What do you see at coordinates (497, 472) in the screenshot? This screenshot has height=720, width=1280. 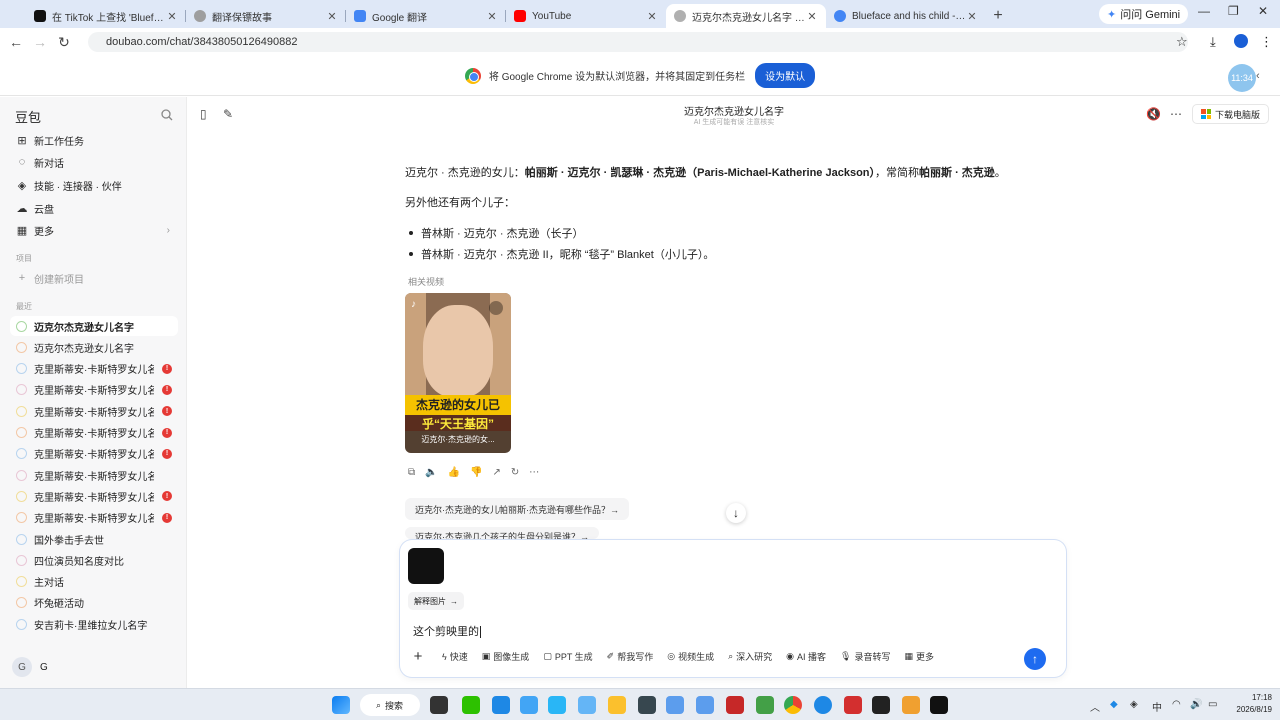 I see `share-icon: ↗` at bounding box center [497, 472].